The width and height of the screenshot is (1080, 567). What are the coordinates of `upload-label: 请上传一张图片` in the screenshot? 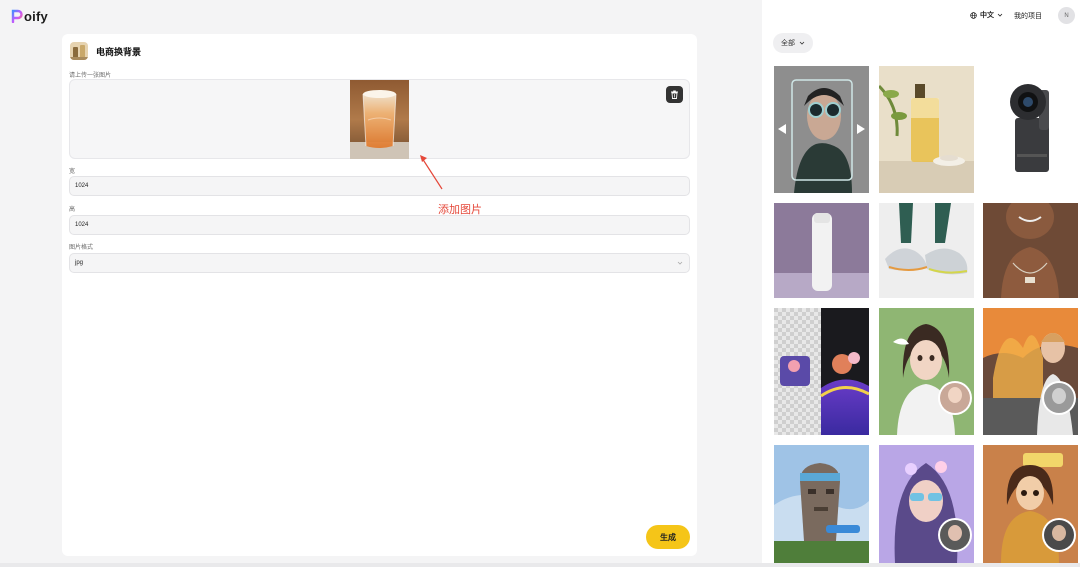 It's located at (90, 76).